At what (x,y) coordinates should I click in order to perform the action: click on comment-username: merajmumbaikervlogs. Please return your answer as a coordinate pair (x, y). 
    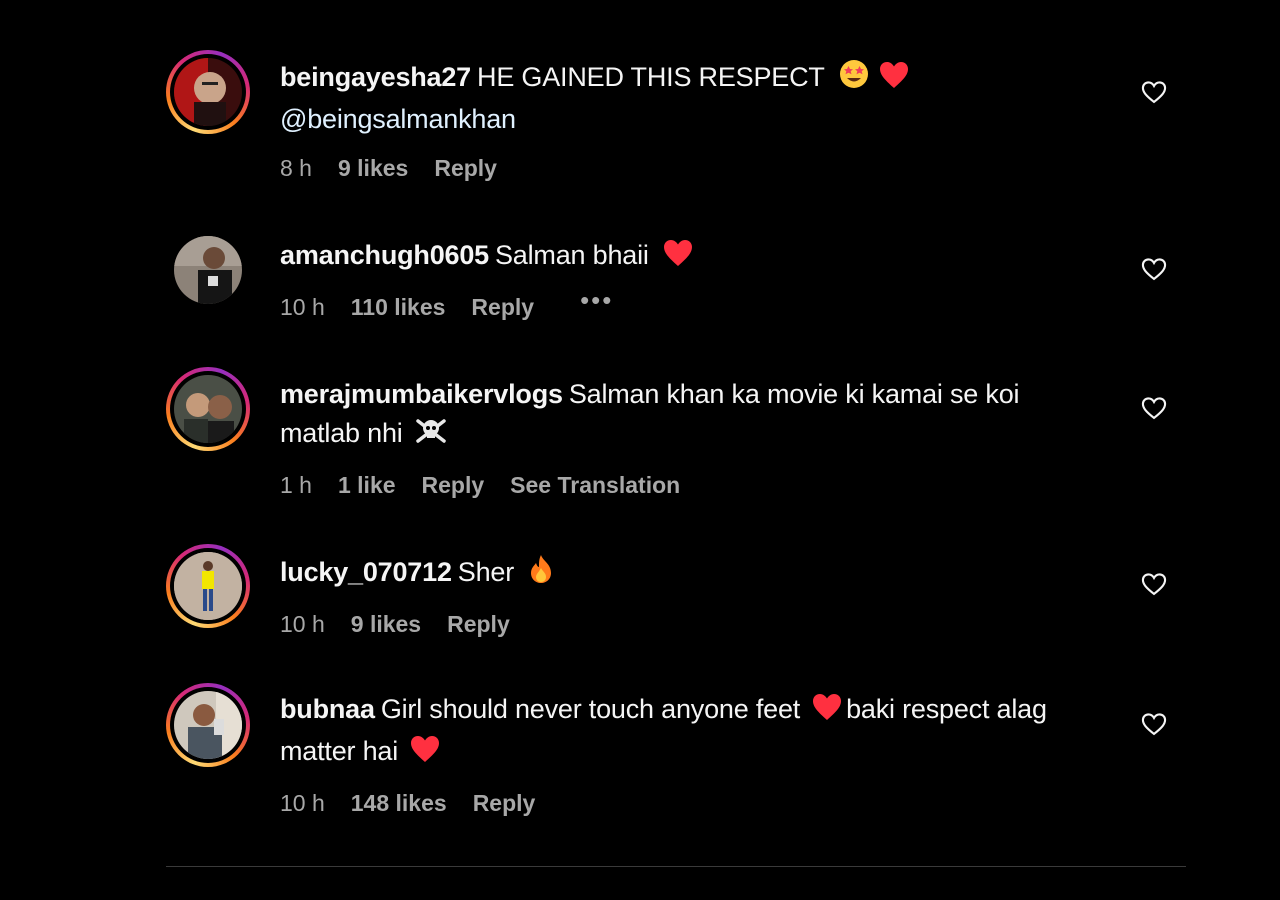
    Looking at the image, I should click on (421, 394).